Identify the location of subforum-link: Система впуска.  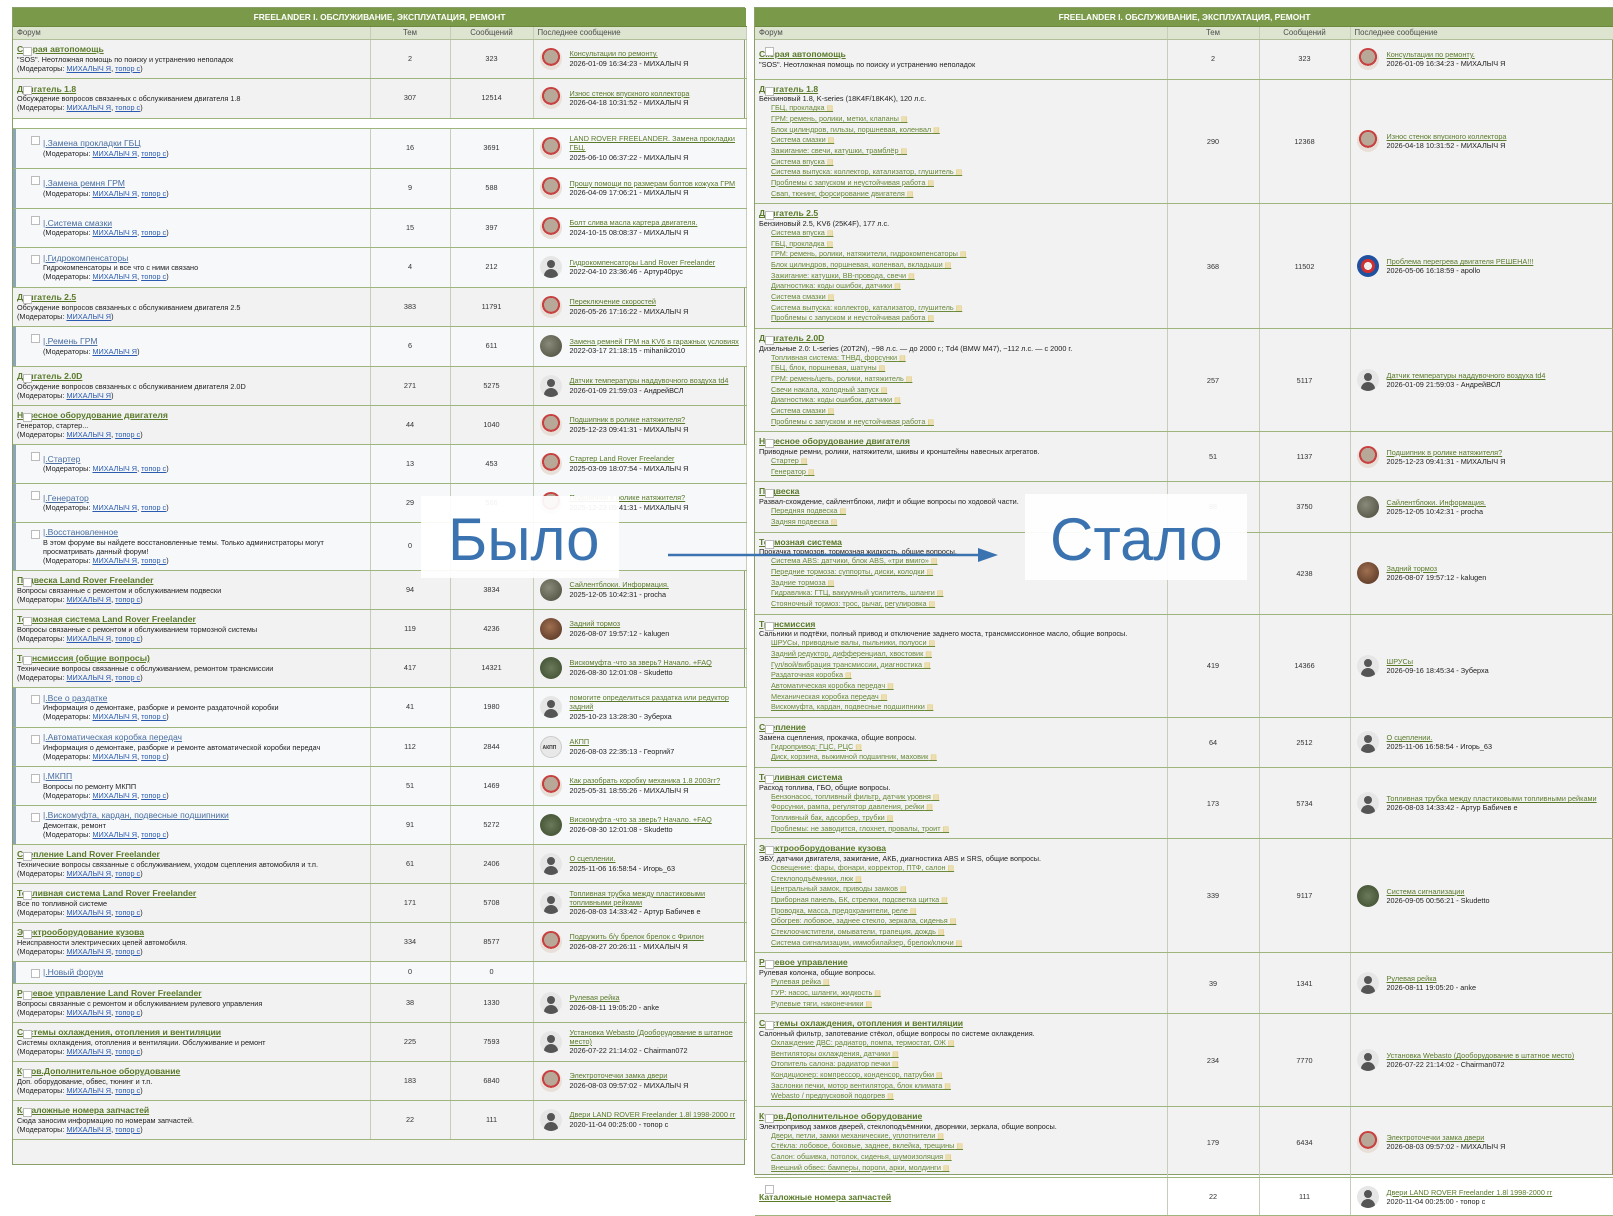
(961, 162).